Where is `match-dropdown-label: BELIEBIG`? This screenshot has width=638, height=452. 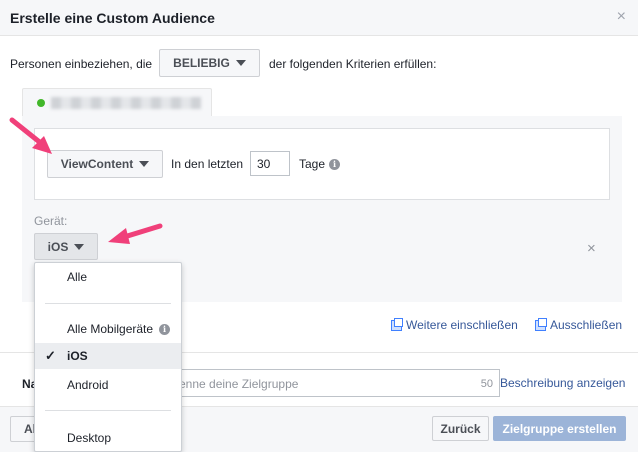
match-dropdown-label: BELIEBIG is located at coordinates (201, 63).